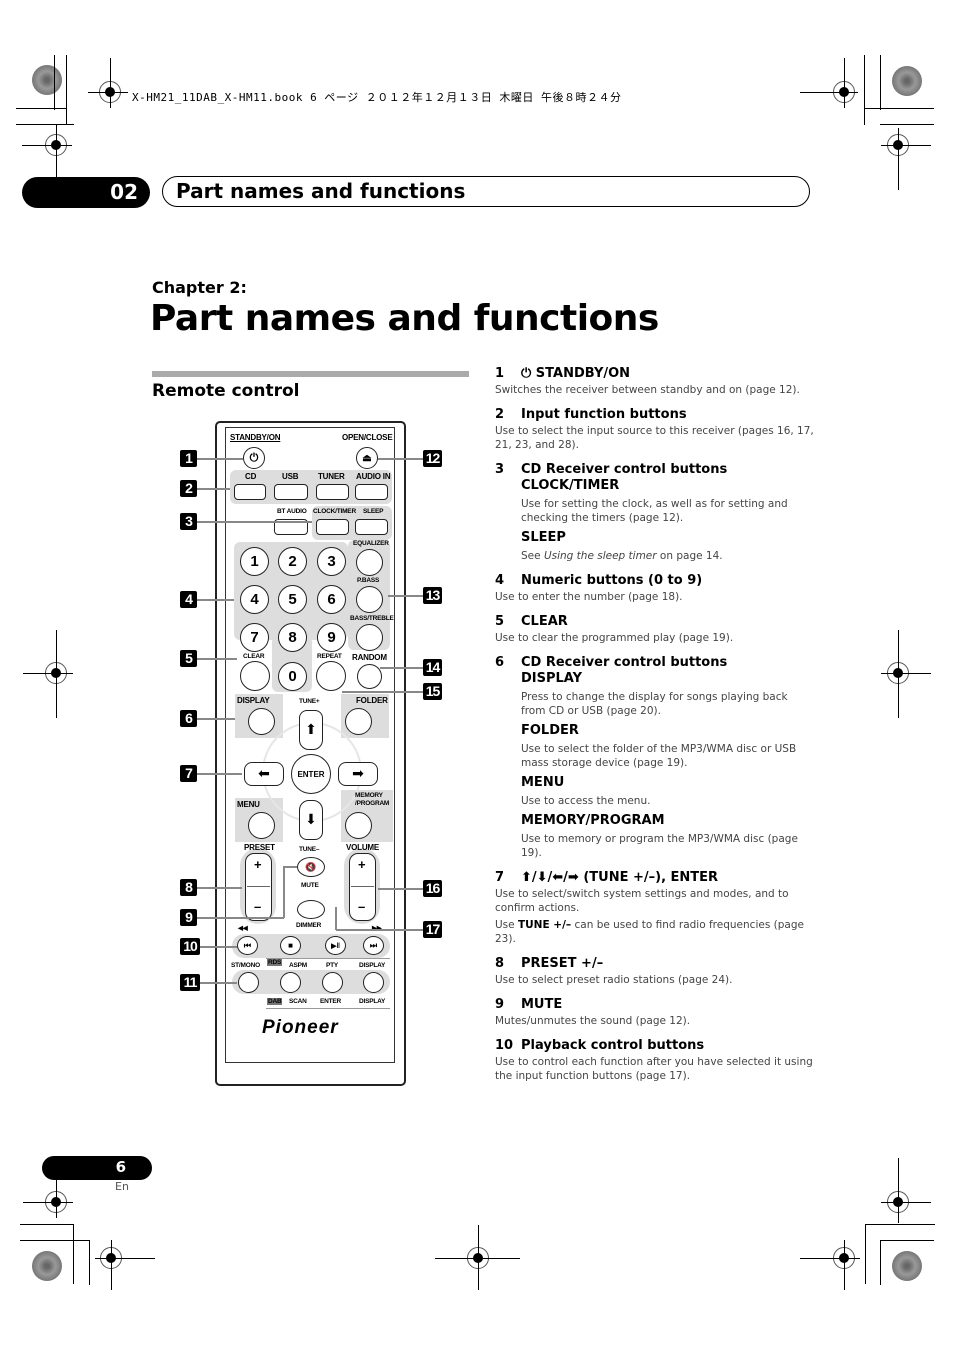  What do you see at coordinates (668, 556) in the screenshot?
I see `sub-text: See Using the sleep timer on page 14.` at bounding box center [668, 556].